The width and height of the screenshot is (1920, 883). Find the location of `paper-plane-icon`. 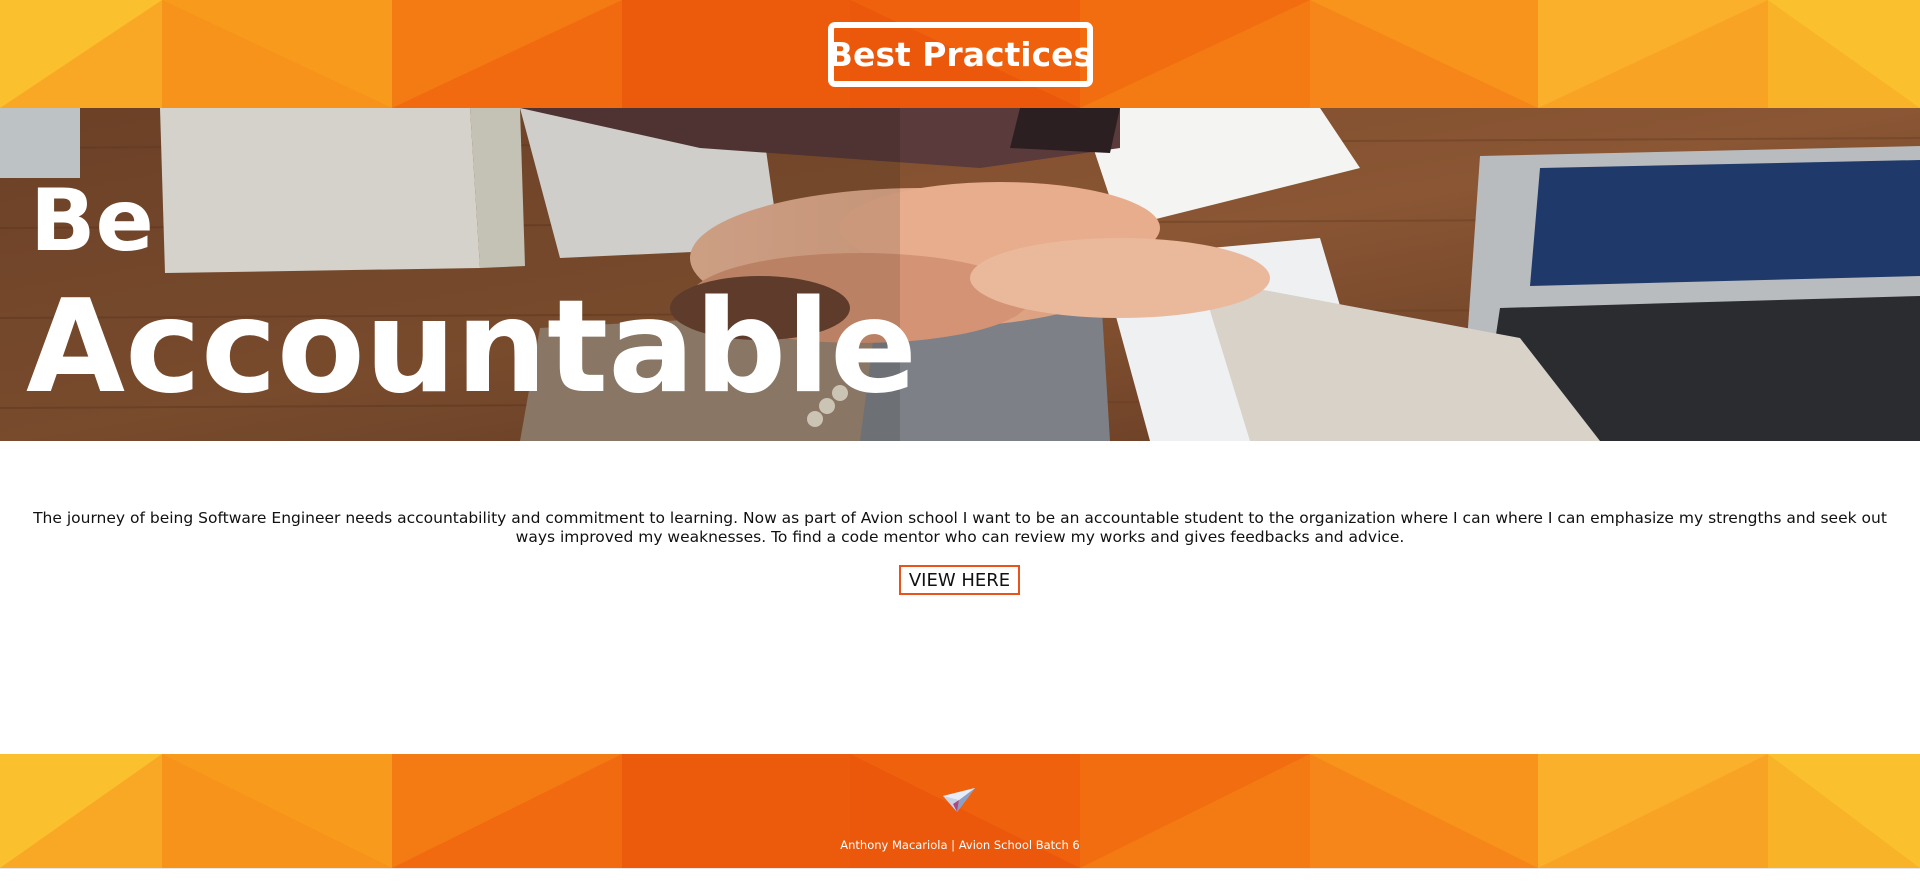

paper-plane-icon is located at coordinates (959, 800).